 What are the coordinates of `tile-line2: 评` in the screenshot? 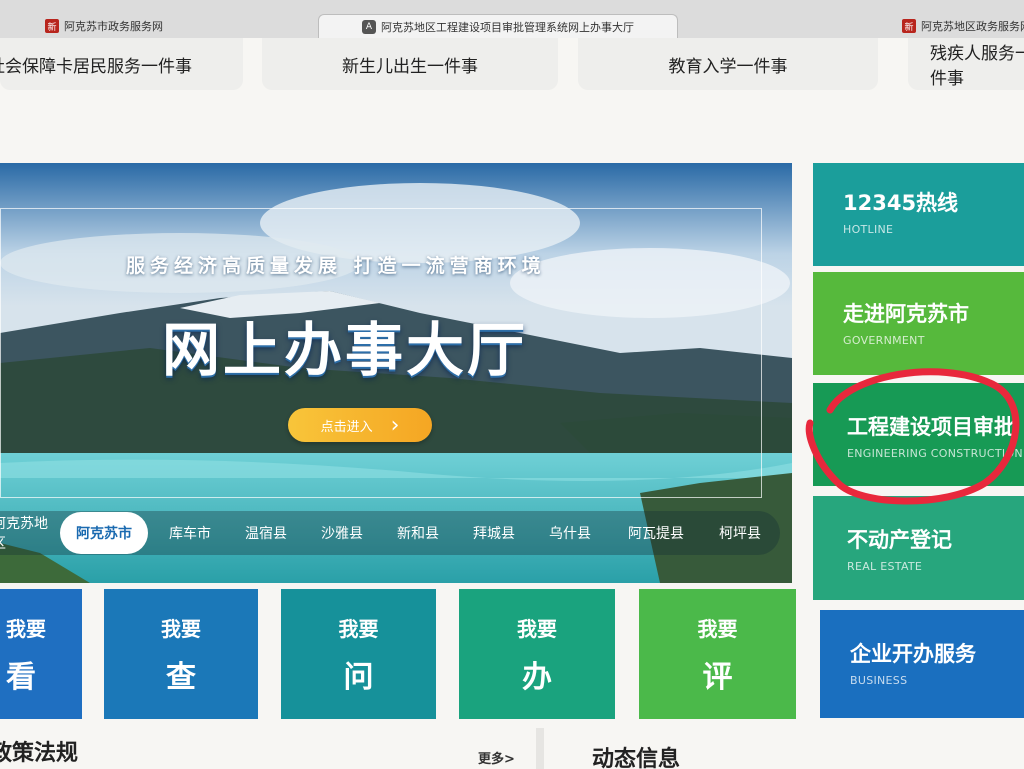 It's located at (717, 677).